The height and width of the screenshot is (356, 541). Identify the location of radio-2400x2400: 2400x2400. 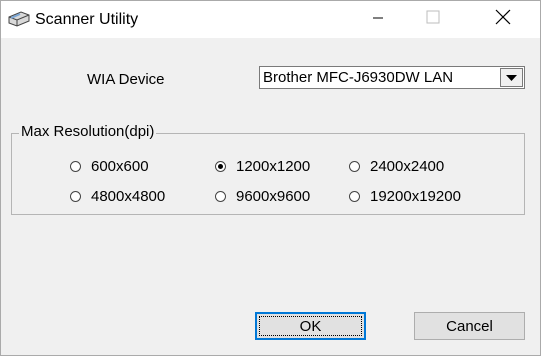
(396, 166).